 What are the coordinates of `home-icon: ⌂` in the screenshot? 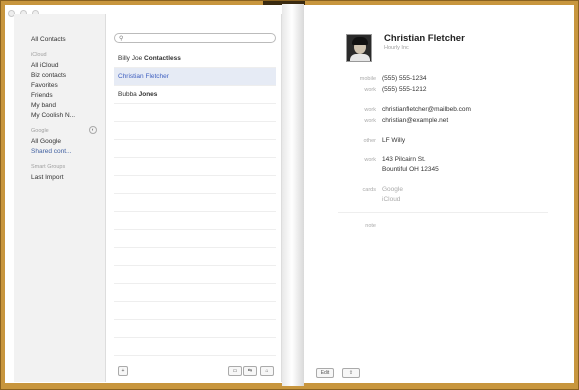 It's located at (267, 371).